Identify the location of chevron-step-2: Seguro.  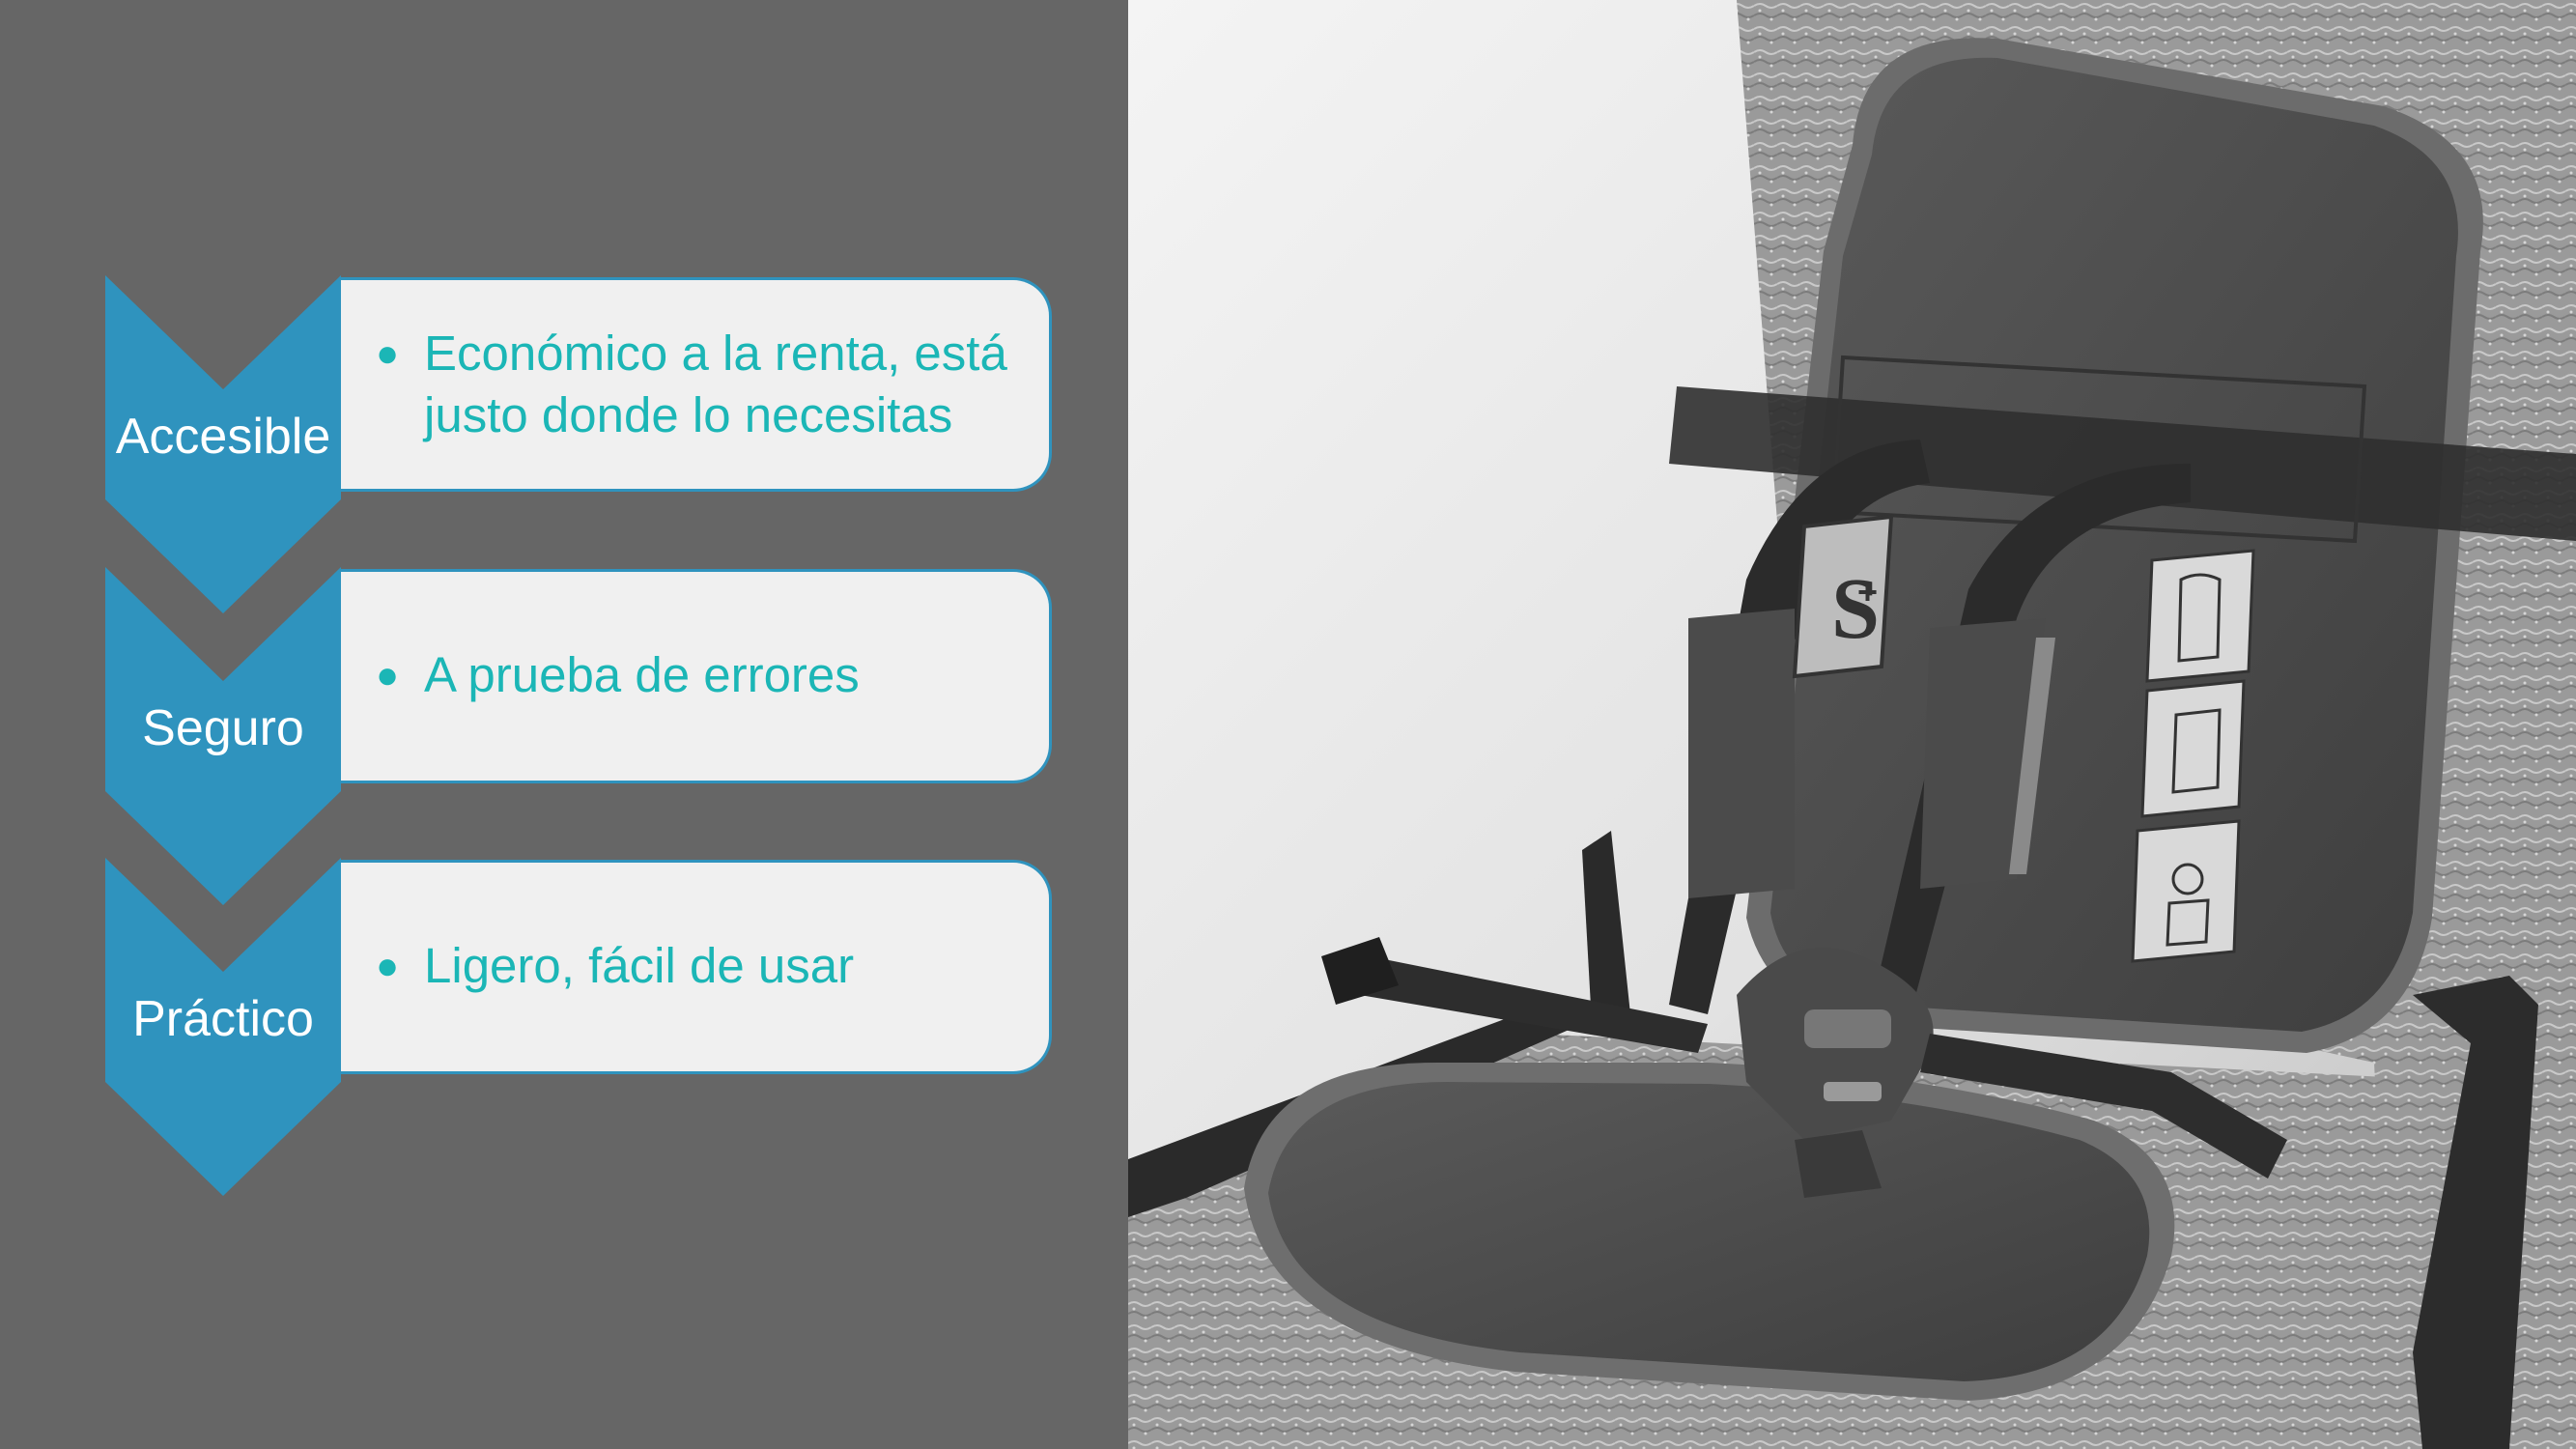
(223, 736).